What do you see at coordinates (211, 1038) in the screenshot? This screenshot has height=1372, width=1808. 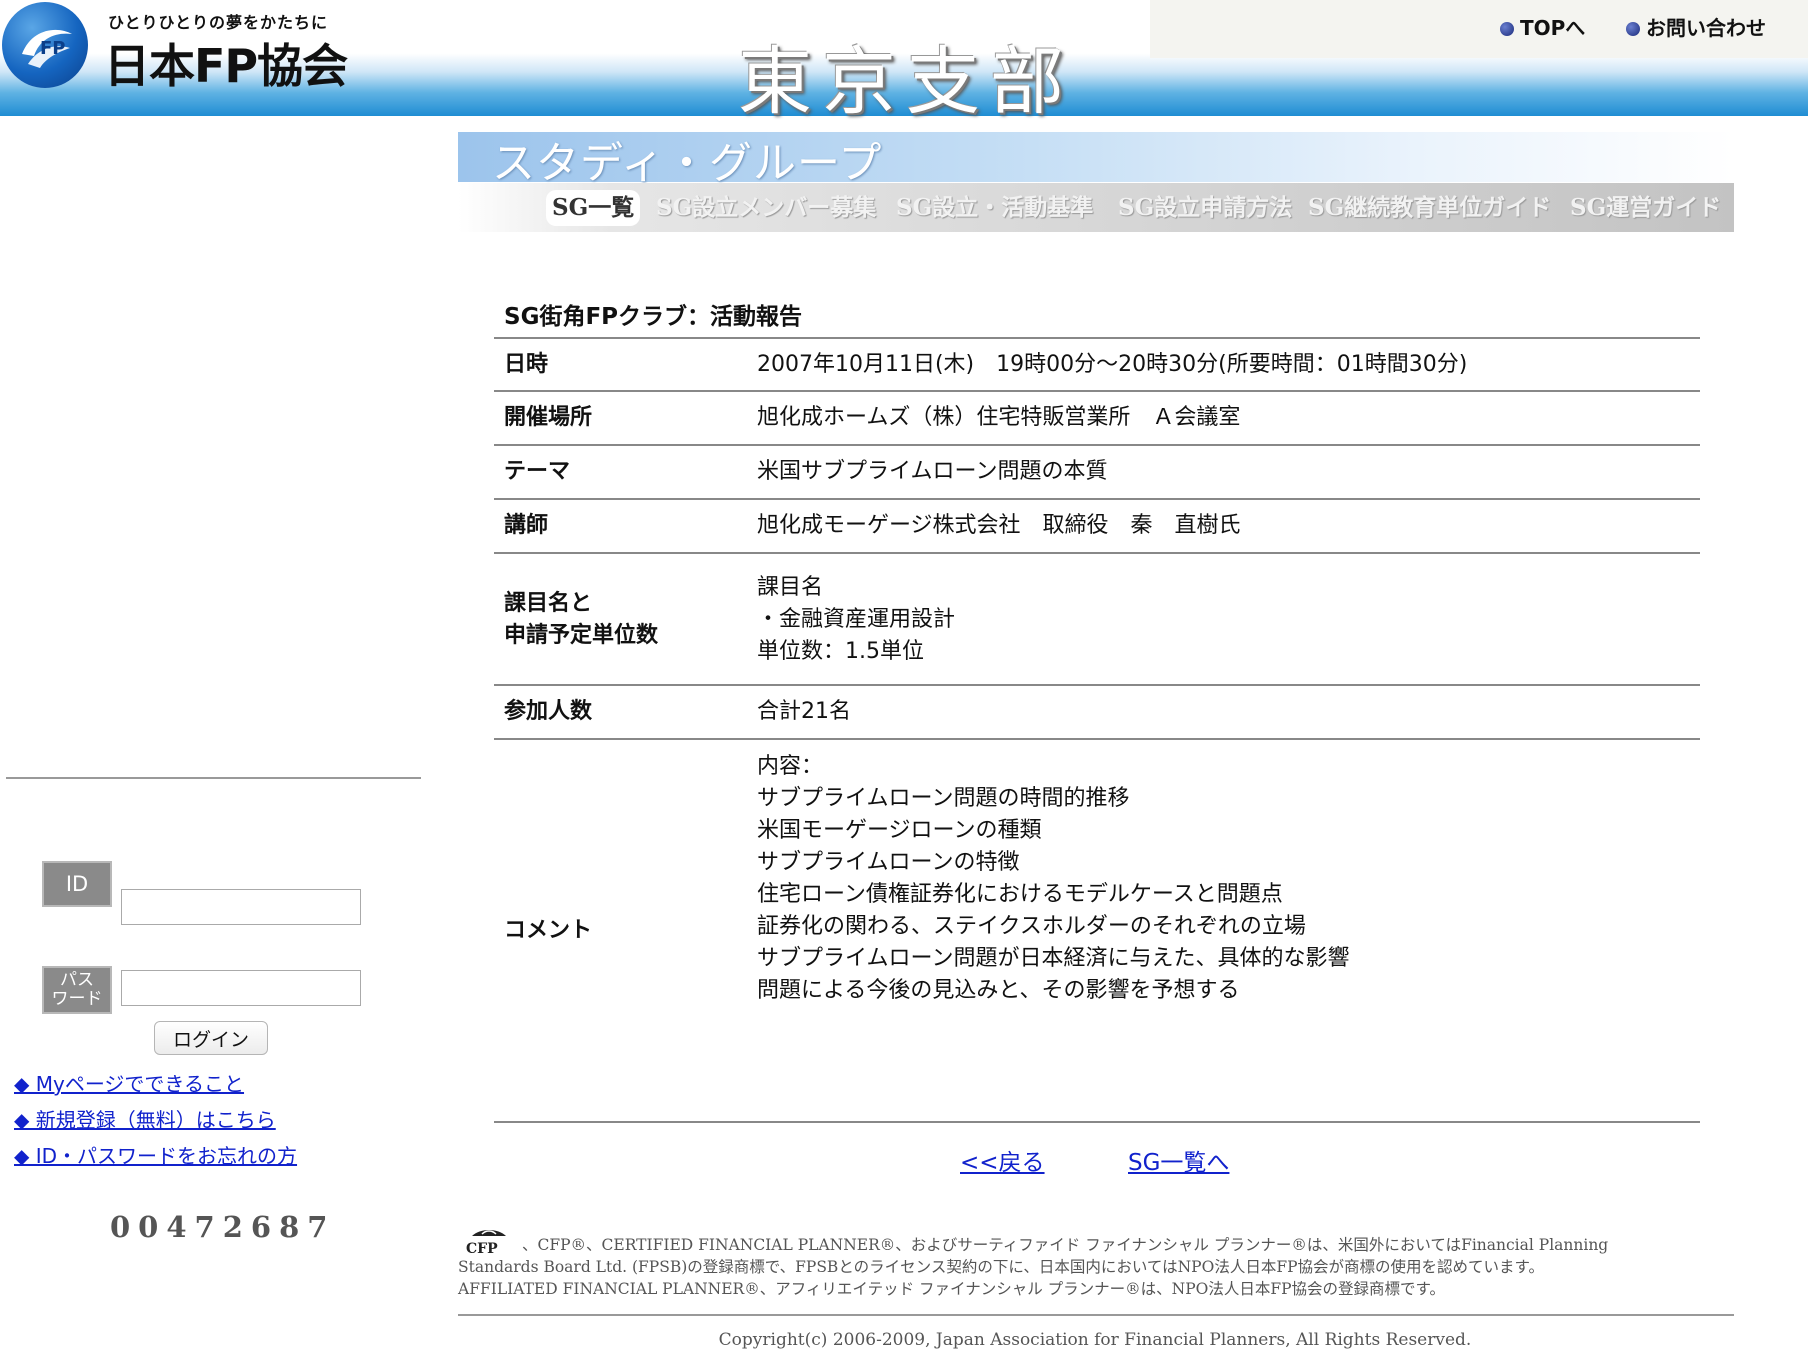 I see `login-button: ログイン` at bounding box center [211, 1038].